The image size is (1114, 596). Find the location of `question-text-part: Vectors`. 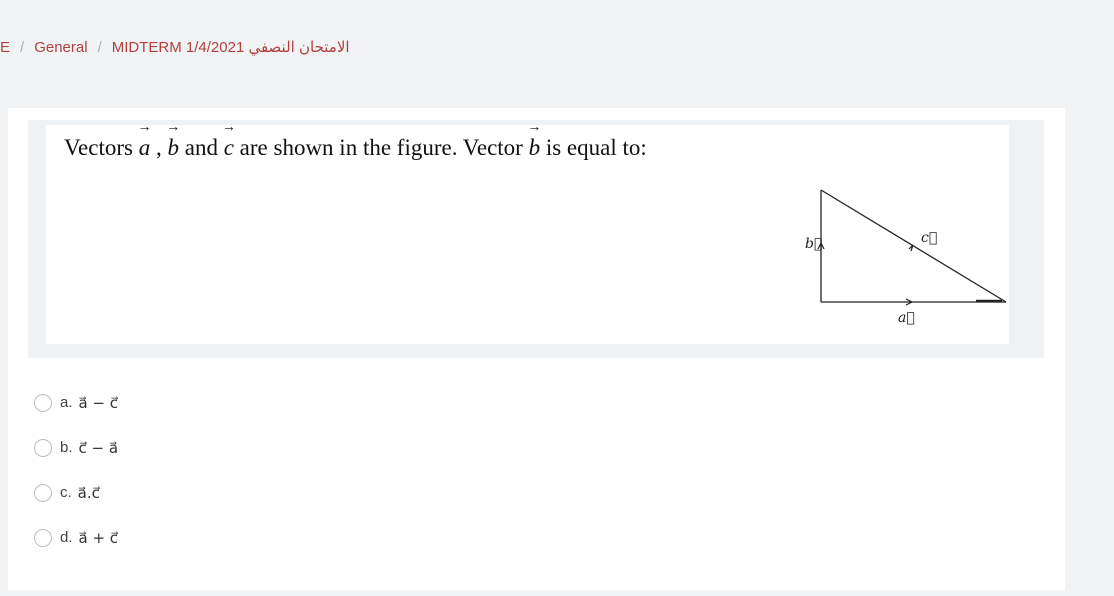

question-text-part: Vectors is located at coordinates (101, 147).